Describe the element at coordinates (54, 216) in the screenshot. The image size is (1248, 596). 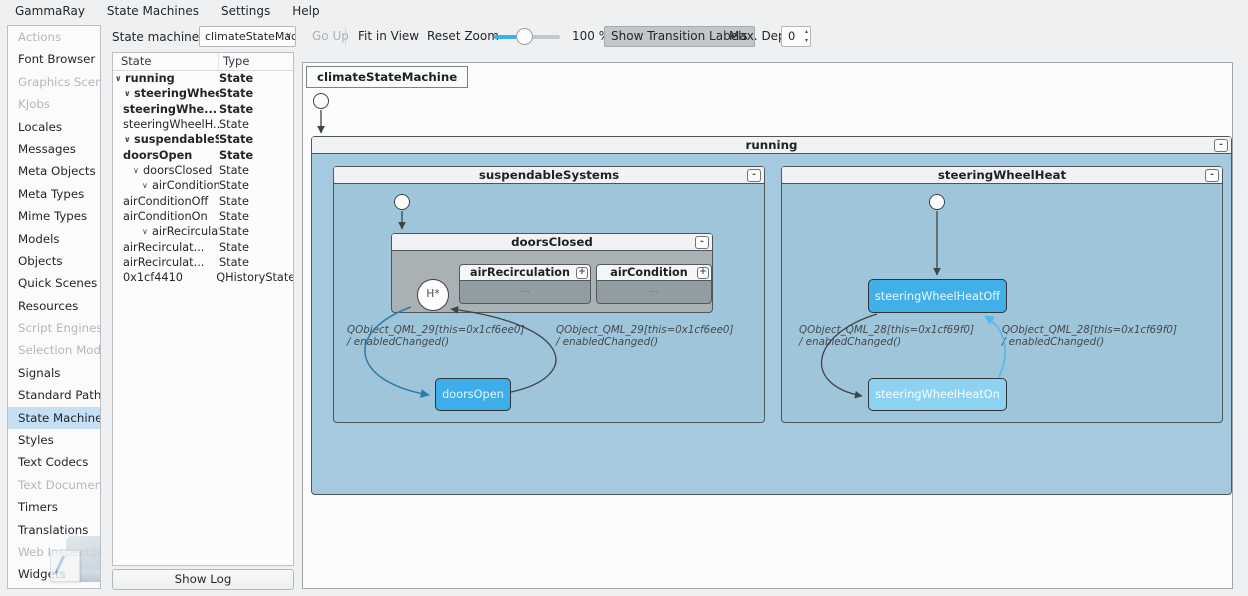
I see `sidebar-item-mime-types: Mime Types` at that location.